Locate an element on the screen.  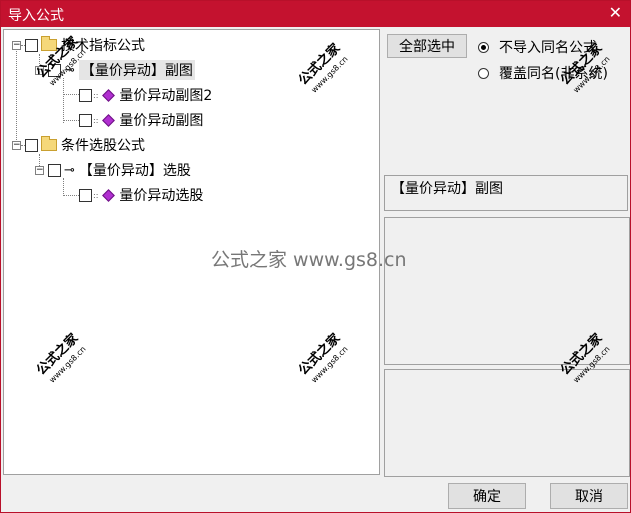
radio-label: 不导入同名公式 is located at coordinates (548, 48).